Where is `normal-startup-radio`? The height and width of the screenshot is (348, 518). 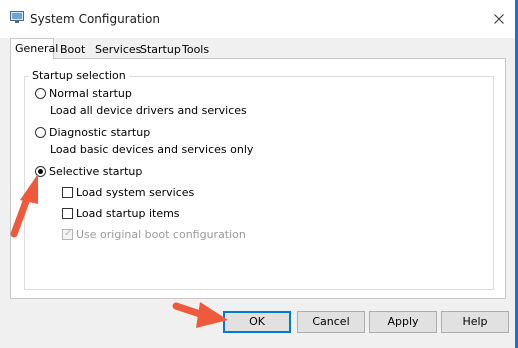
normal-startup-radio is located at coordinates (40, 93).